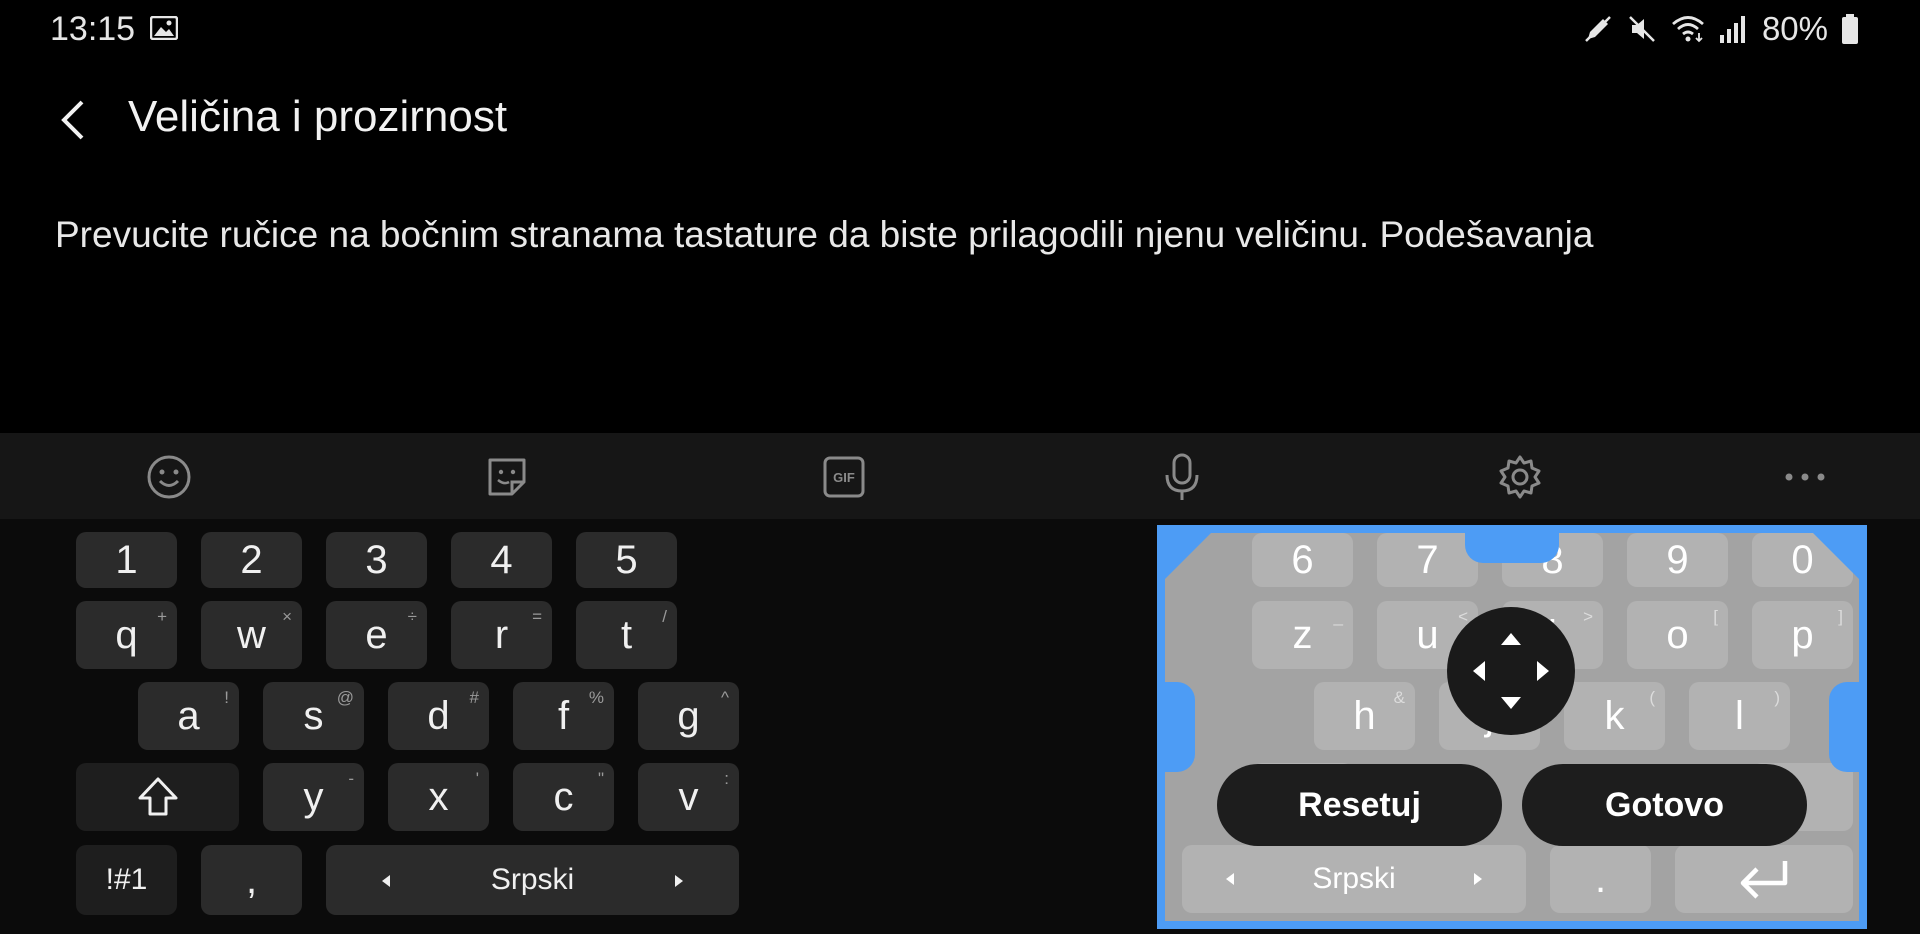 The height and width of the screenshot is (934, 1920). Describe the element at coordinates (1180, 727) in the screenshot. I see `resize-handle-left` at that location.